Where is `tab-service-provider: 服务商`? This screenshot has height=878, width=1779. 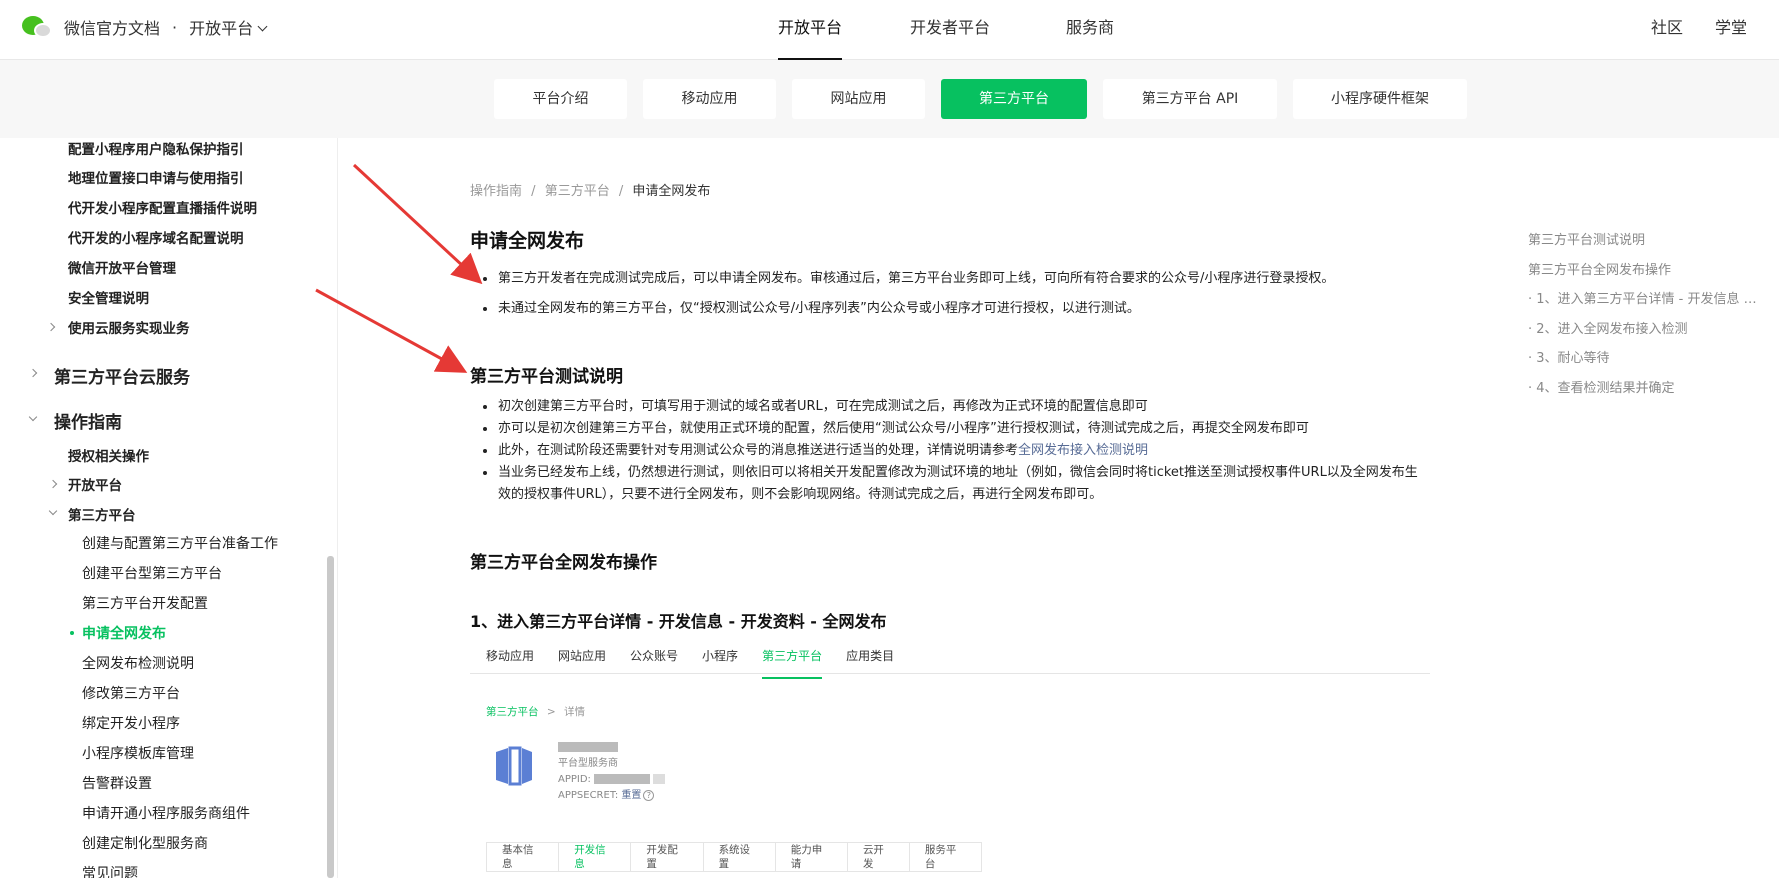
tab-service-provider: 服务商 is located at coordinates (1090, 30).